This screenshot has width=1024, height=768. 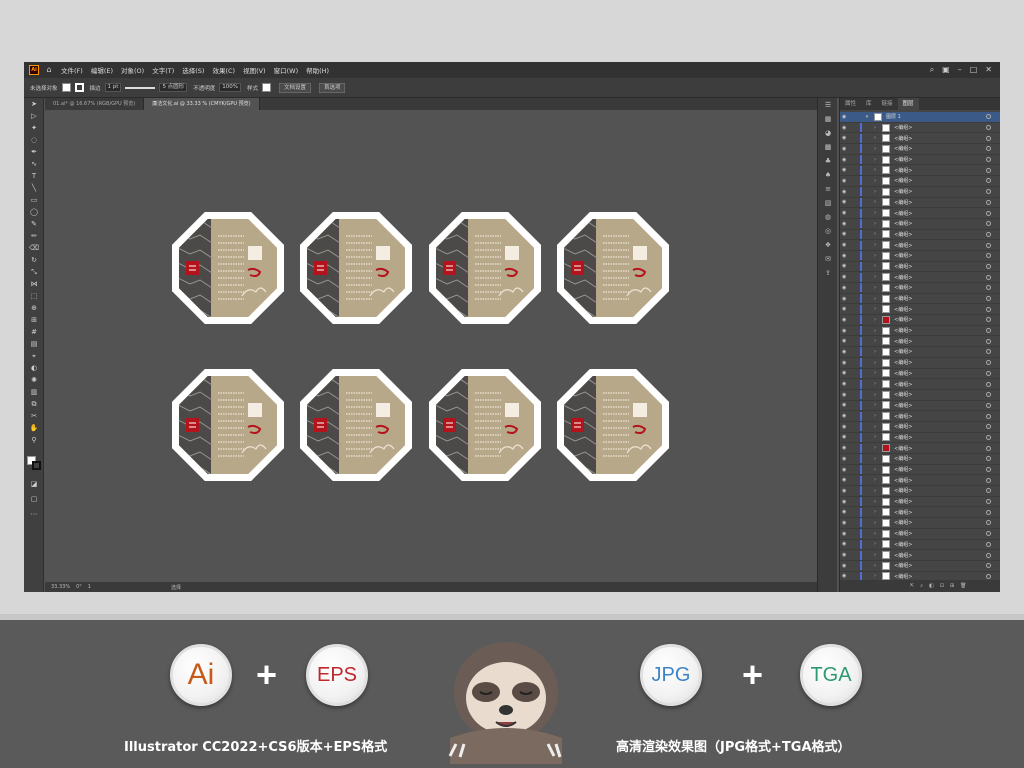 What do you see at coordinates (36, 465) in the screenshot?
I see `stroke-color-icon` at bounding box center [36, 465].